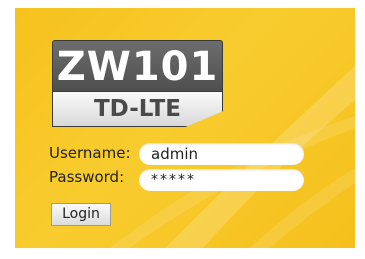  I want to click on password-label: Password:, so click(87, 177).